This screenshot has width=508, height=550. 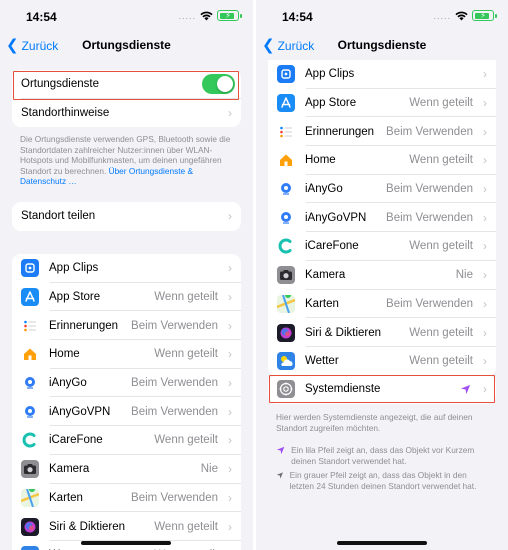 I want to click on app-name: App Clips, so click(x=74, y=268).